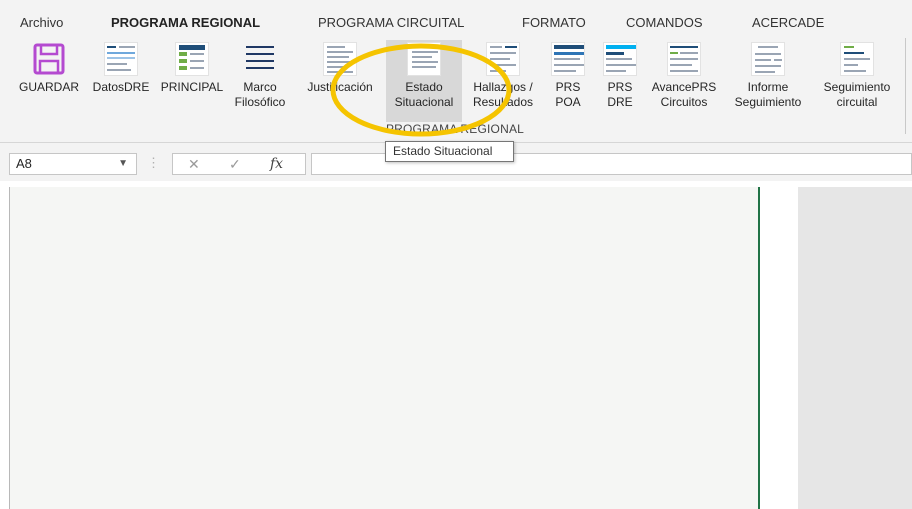 This screenshot has width=912, height=509. Describe the element at coordinates (768, 94) in the screenshot. I see `ribbon-button-label: Informe Seguimiento` at that location.